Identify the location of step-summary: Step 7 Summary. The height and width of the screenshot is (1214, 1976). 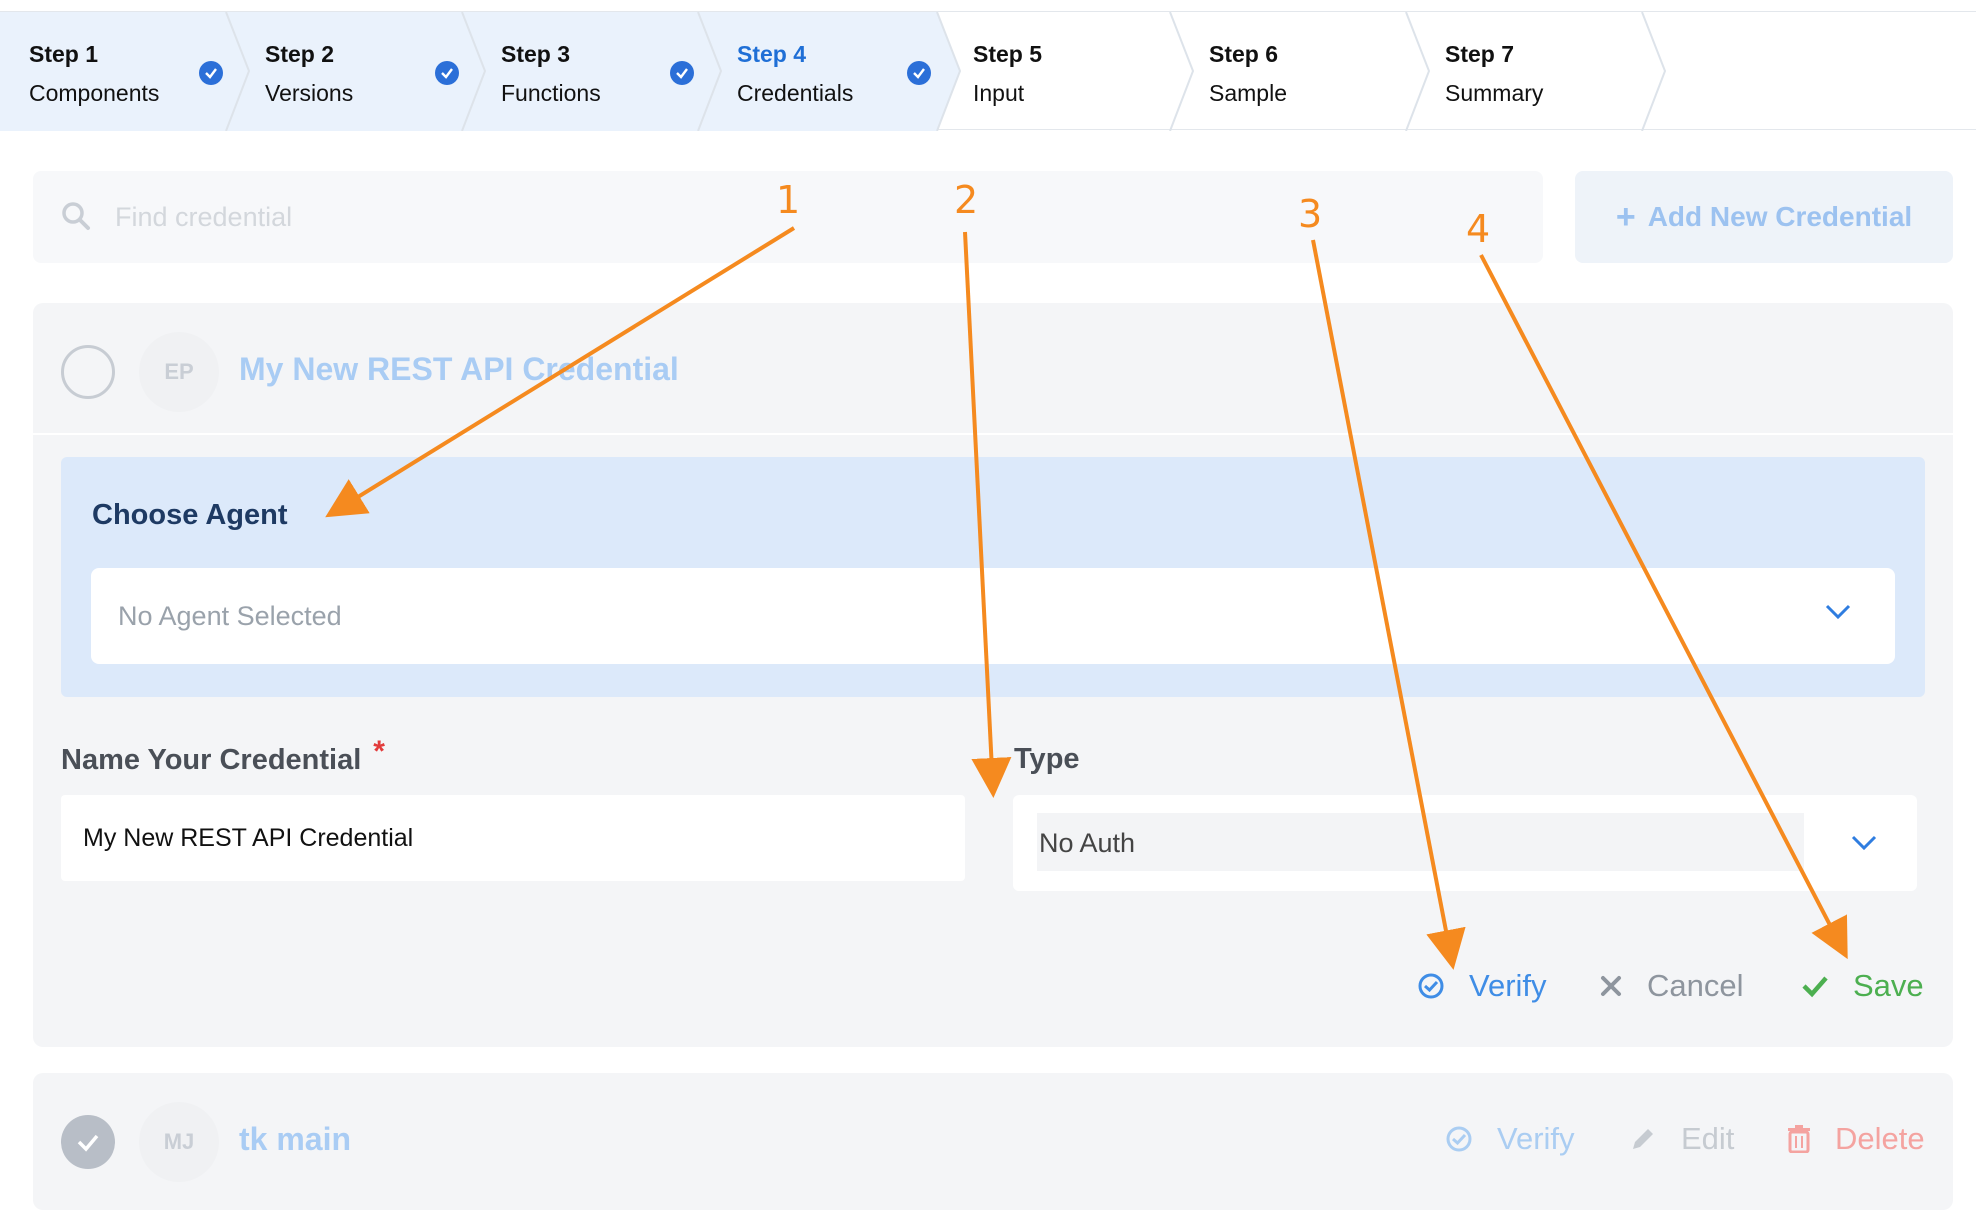
(1494, 71).